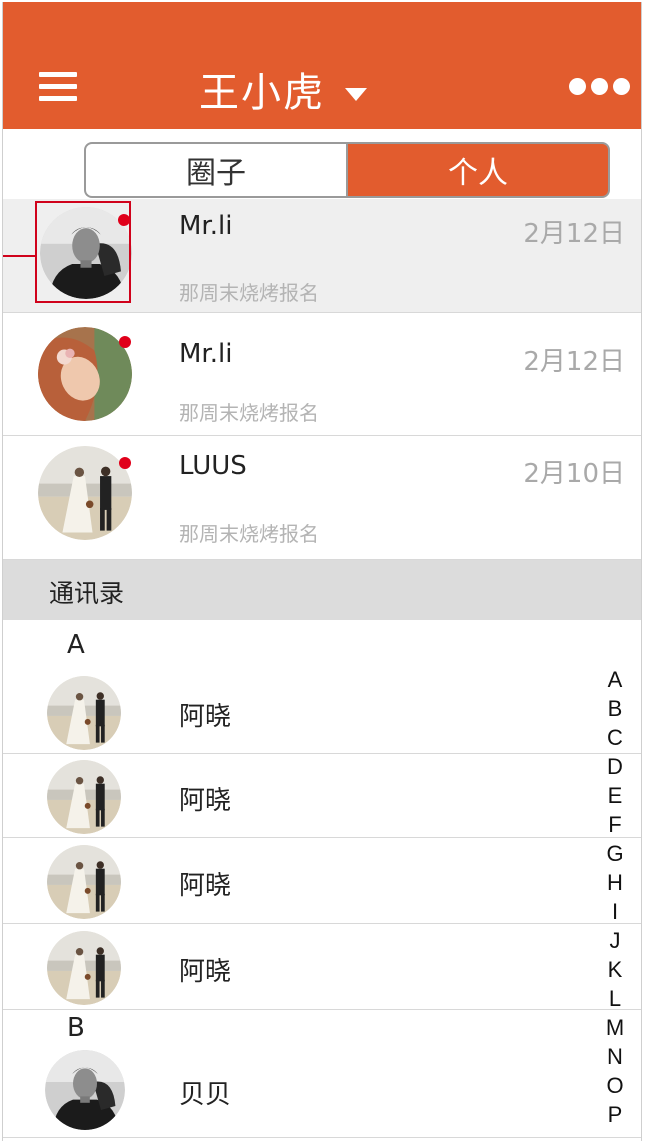 The height and width of the screenshot is (1143, 646). I want to click on index-letter: N, so click(615, 1056).